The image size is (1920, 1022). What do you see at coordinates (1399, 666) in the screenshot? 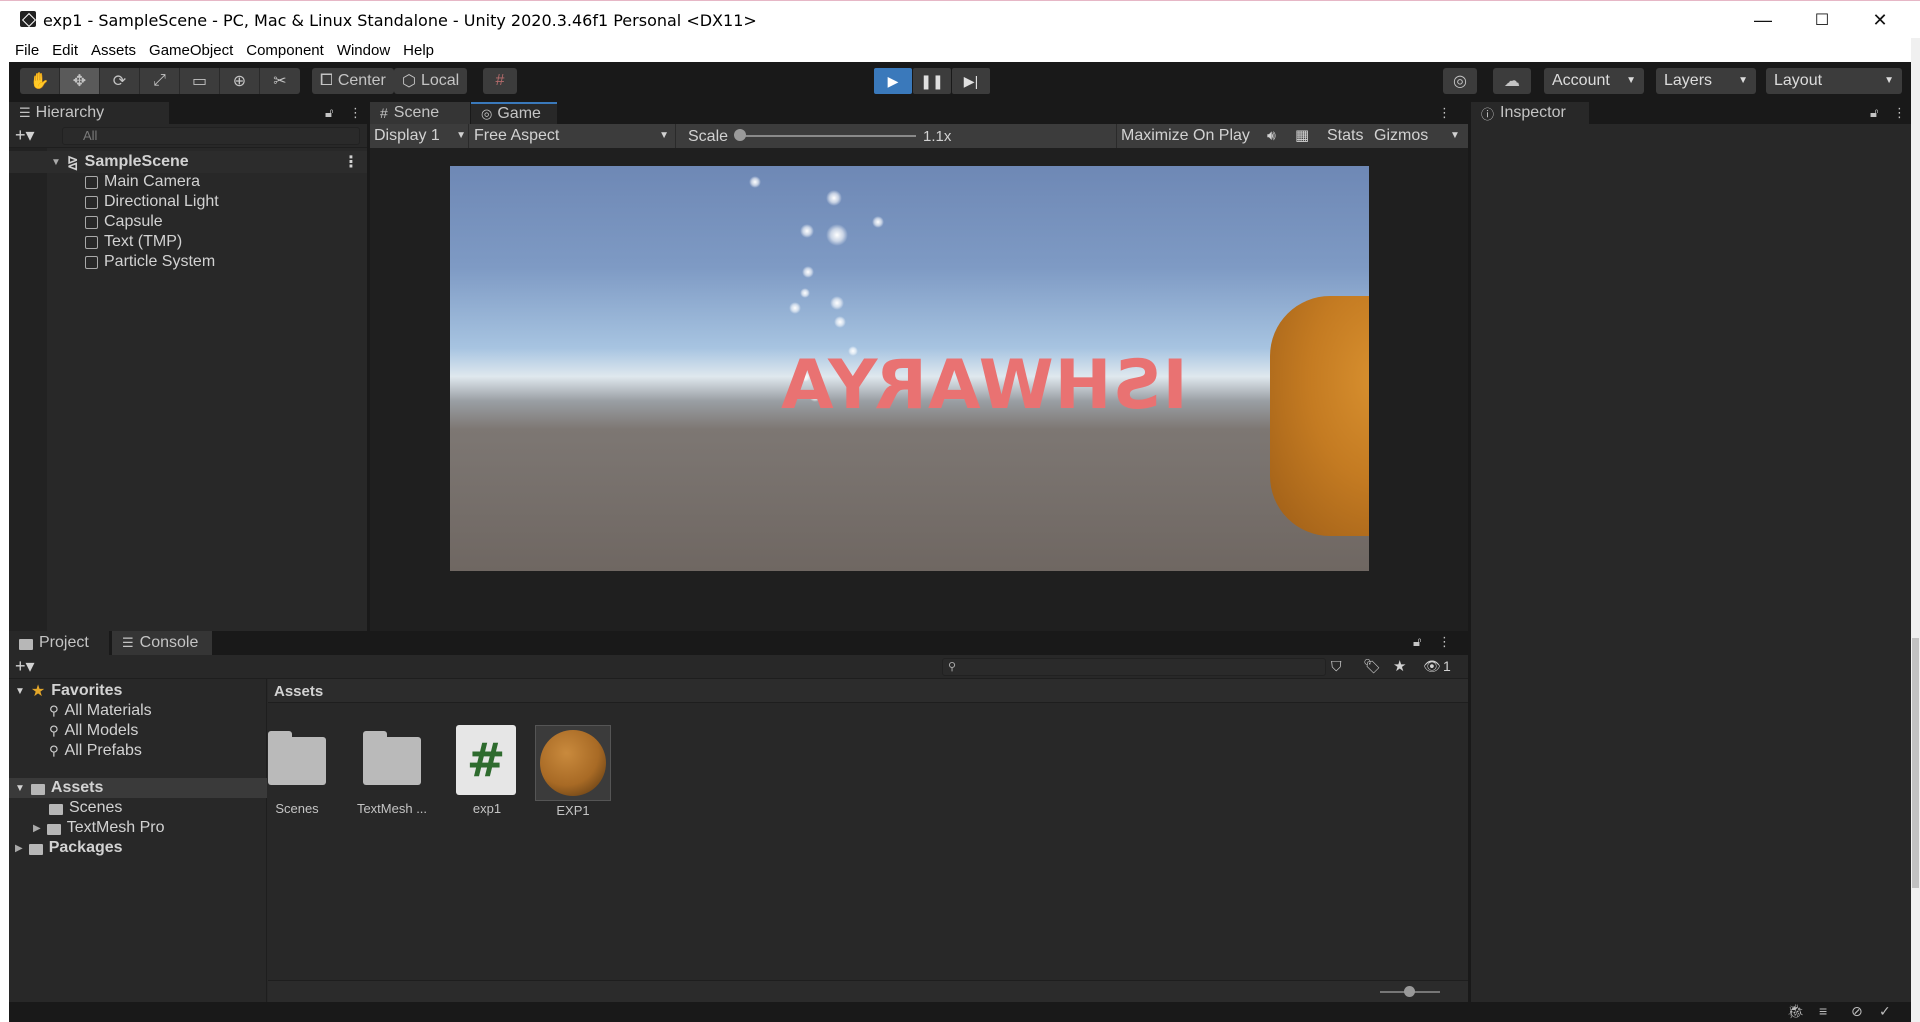
I see `favorite-star-icon: ★` at bounding box center [1399, 666].